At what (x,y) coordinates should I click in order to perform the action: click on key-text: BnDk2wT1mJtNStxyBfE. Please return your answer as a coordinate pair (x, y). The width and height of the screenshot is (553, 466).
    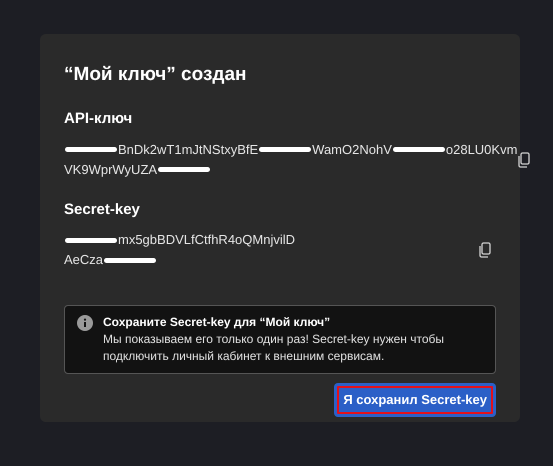
    Looking at the image, I should click on (188, 149).